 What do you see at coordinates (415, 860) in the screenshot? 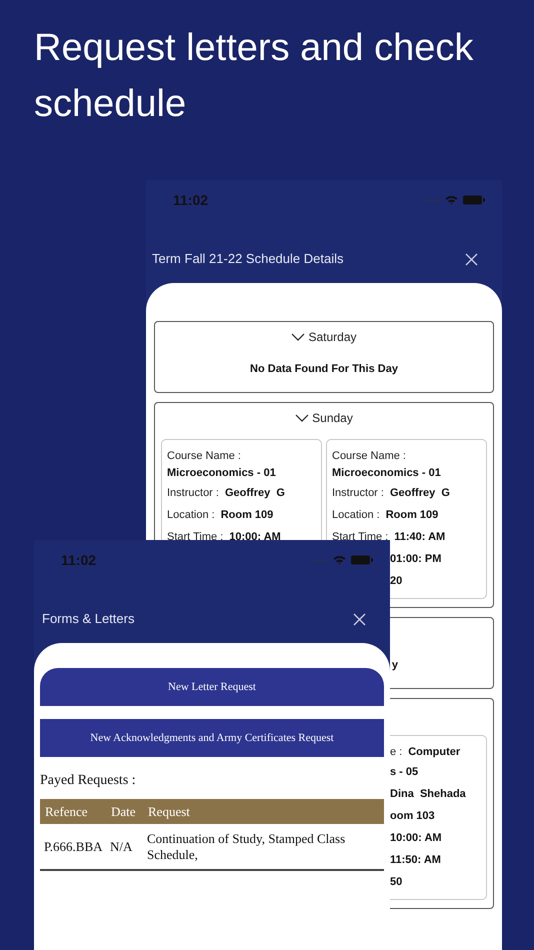
I see `field-value: 11:50: AM` at bounding box center [415, 860].